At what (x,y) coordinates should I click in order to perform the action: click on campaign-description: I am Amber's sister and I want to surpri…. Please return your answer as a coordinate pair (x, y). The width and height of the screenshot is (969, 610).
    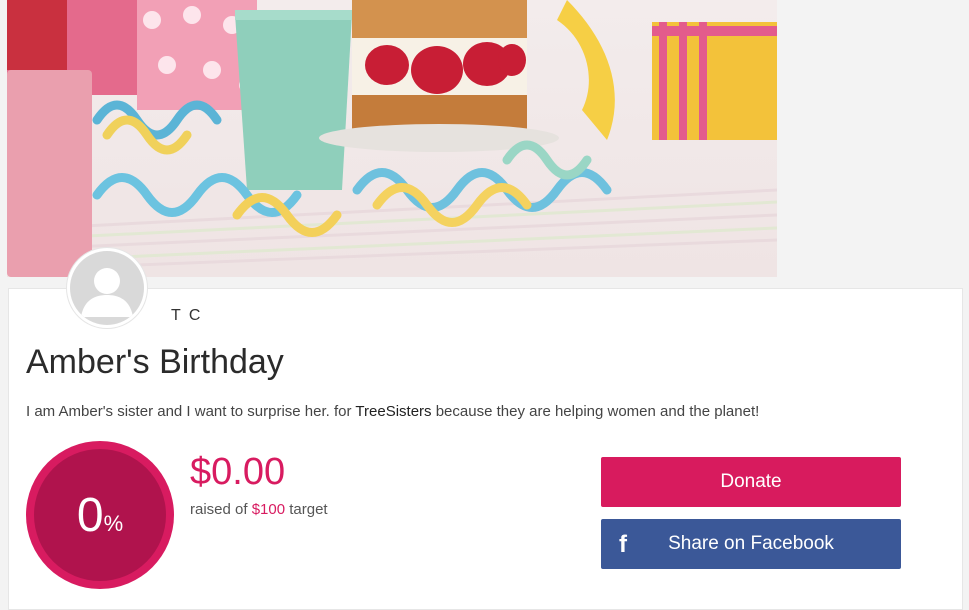
    Looking at the image, I should click on (392, 411).